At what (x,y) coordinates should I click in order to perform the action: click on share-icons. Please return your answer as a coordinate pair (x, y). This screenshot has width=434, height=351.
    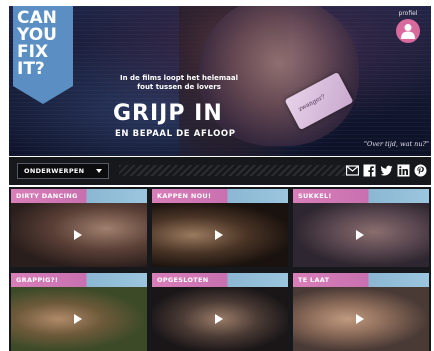
    Looking at the image, I should click on (386, 171).